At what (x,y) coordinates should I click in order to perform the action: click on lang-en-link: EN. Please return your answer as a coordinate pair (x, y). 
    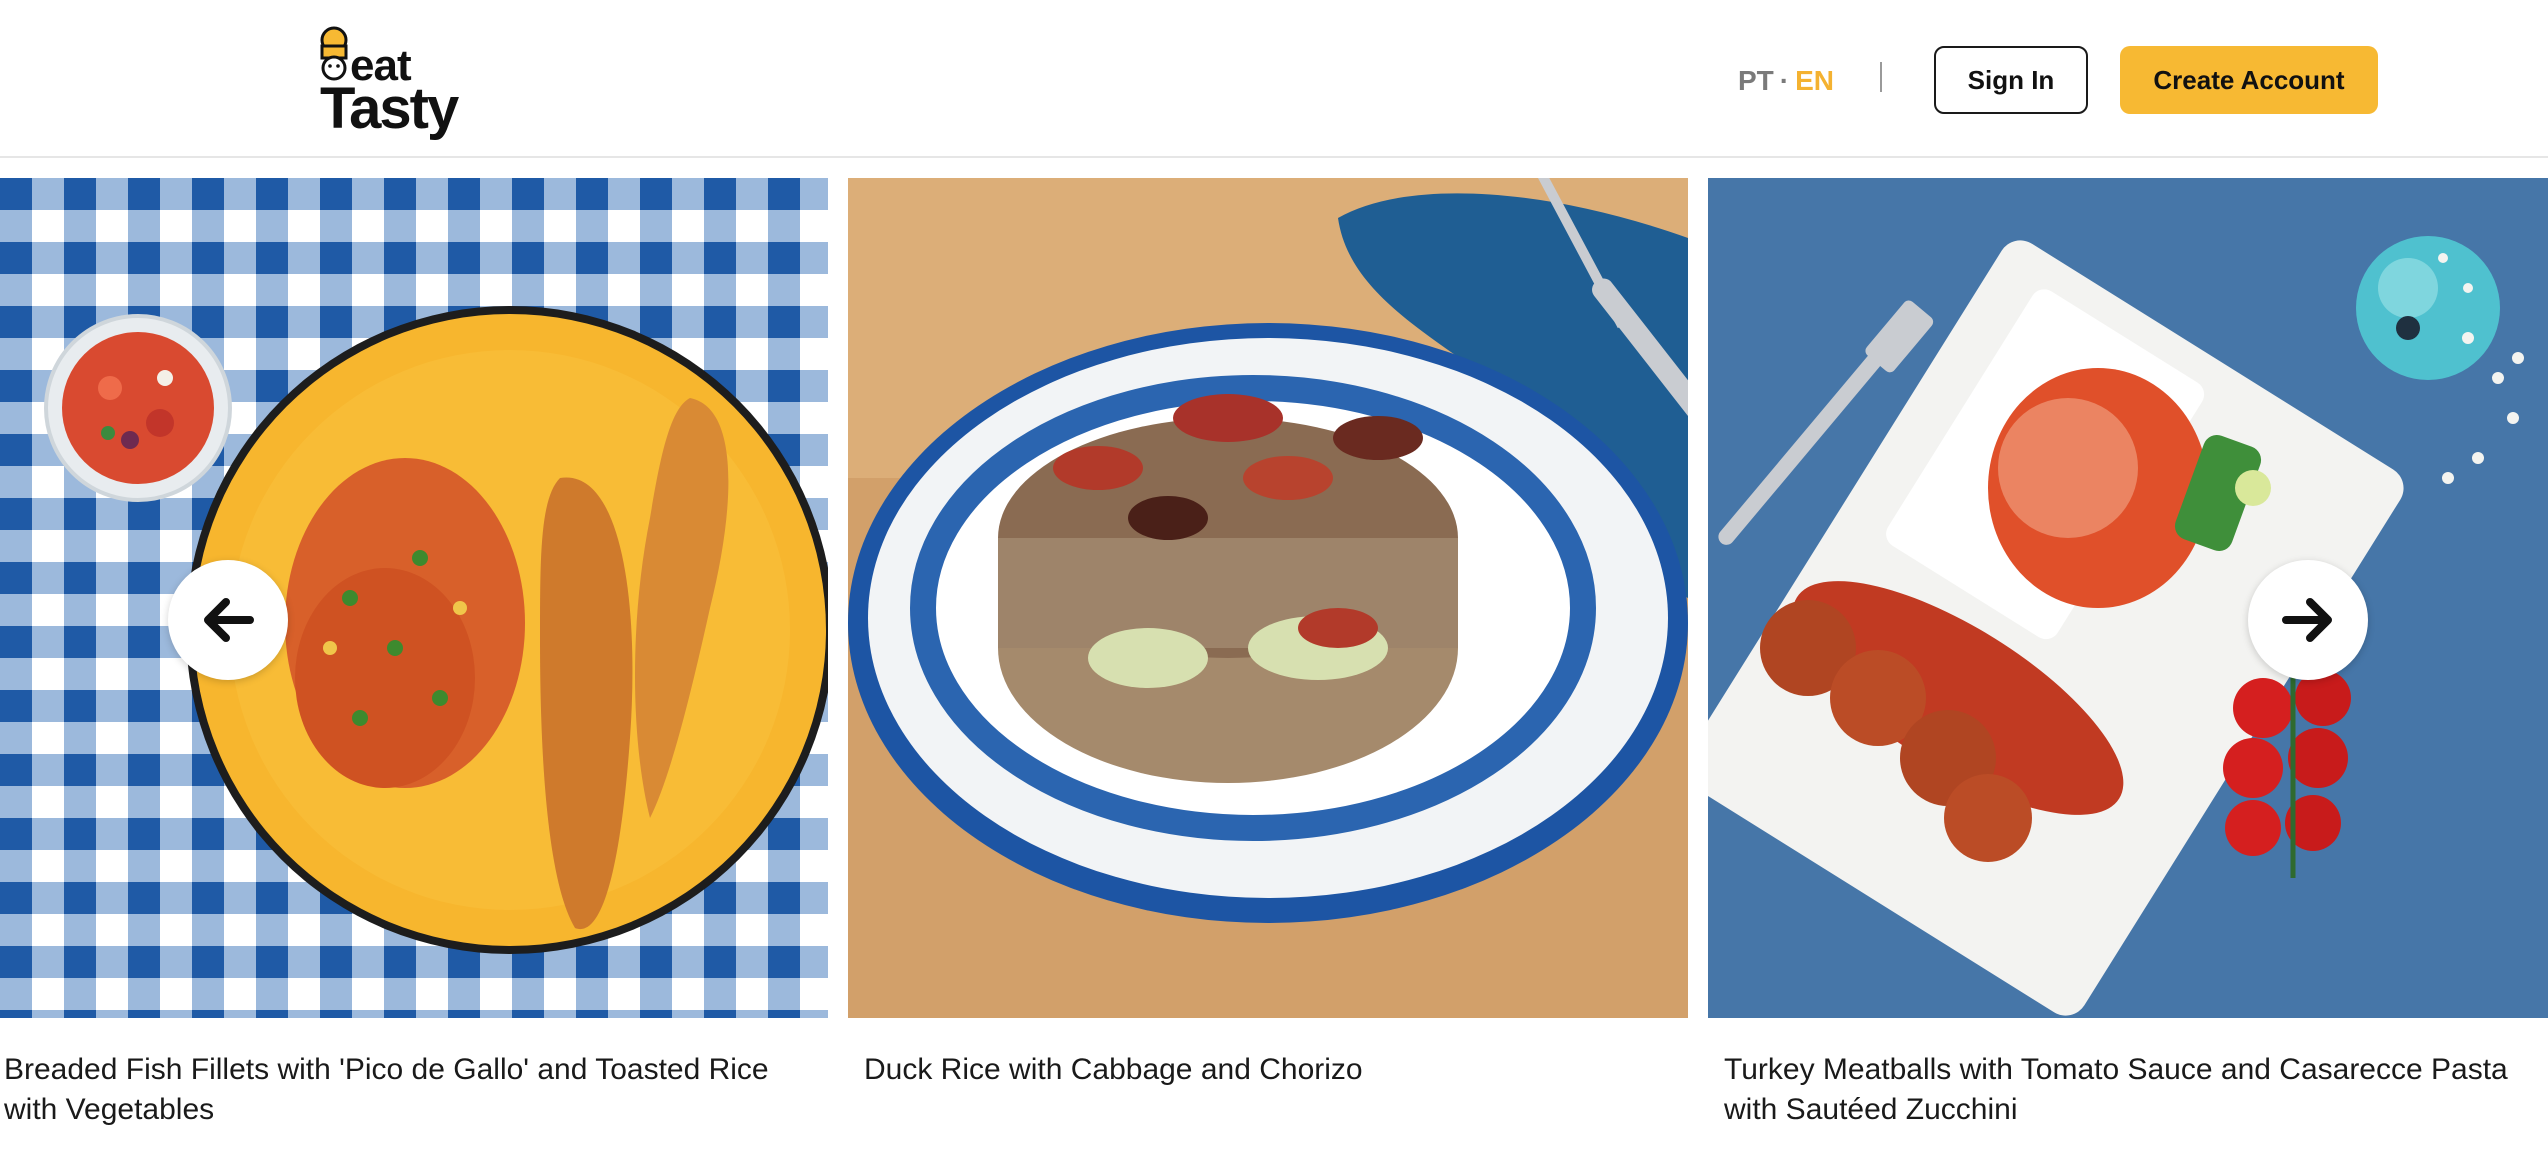
    Looking at the image, I should click on (1814, 80).